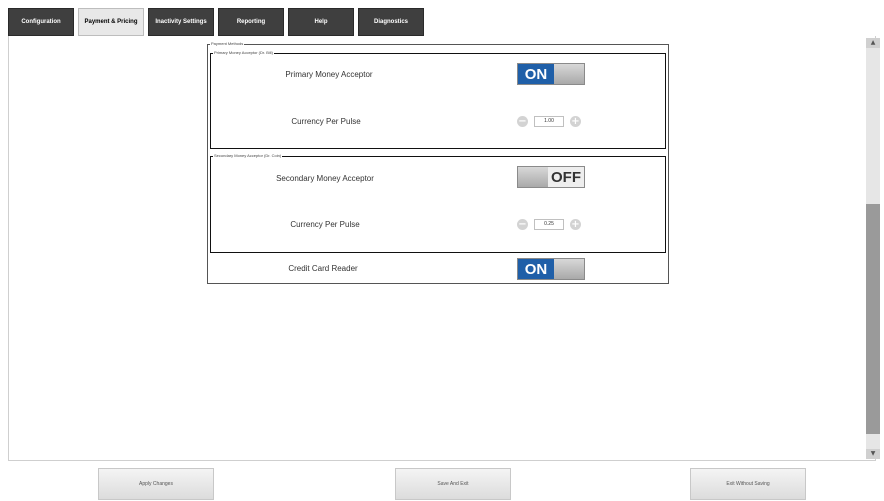 This screenshot has height=501, width=884. Describe the element at coordinates (321, 22) in the screenshot. I see `tab-help: Help` at that location.